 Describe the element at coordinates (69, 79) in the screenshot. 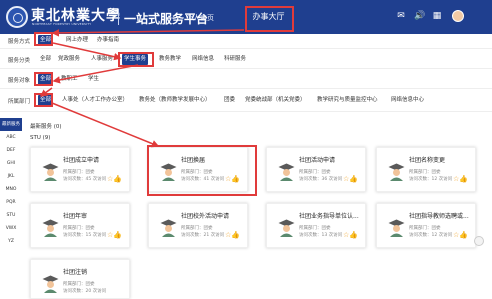

I see `object-chip-staff: 教职工` at that location.